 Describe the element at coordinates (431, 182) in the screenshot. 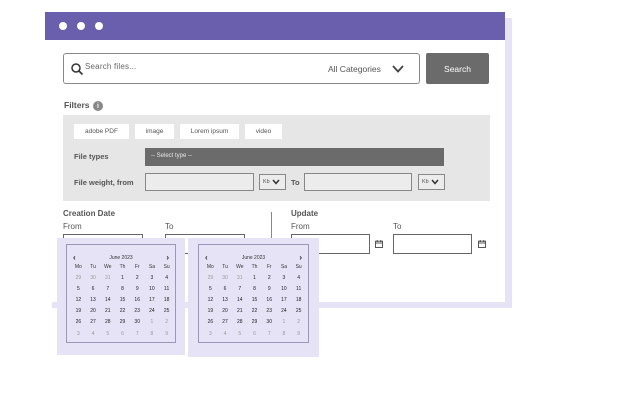

I see `weight-to-unit-select: Kb` at that location.